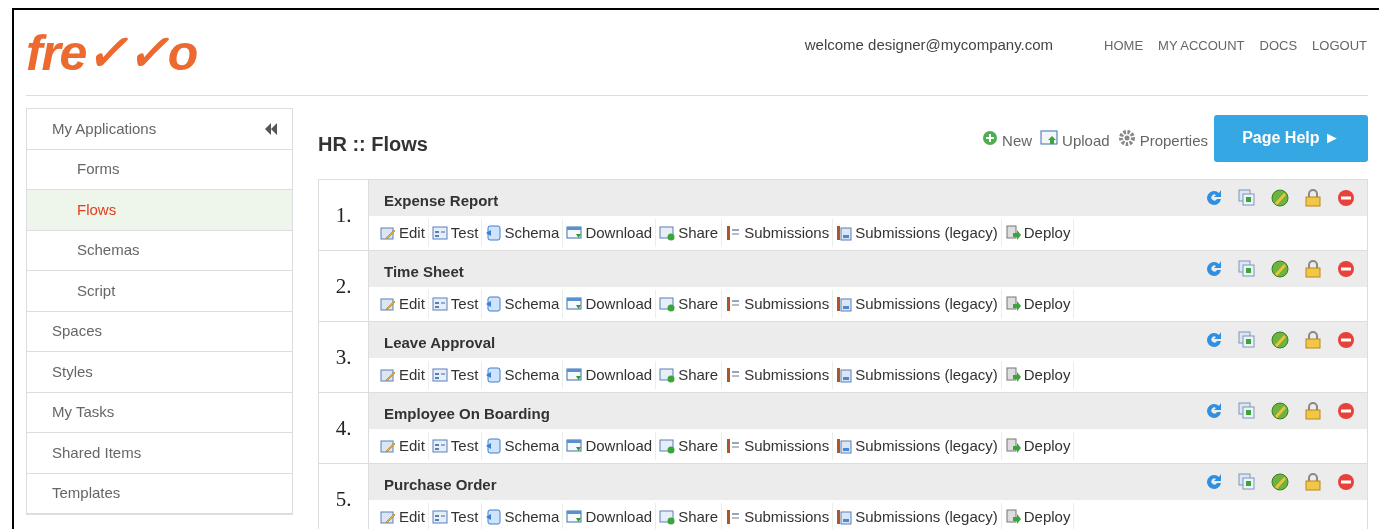 The image size is (1379, 529). I want to click on sidebar-item: My Tasks, so click(159, 412).